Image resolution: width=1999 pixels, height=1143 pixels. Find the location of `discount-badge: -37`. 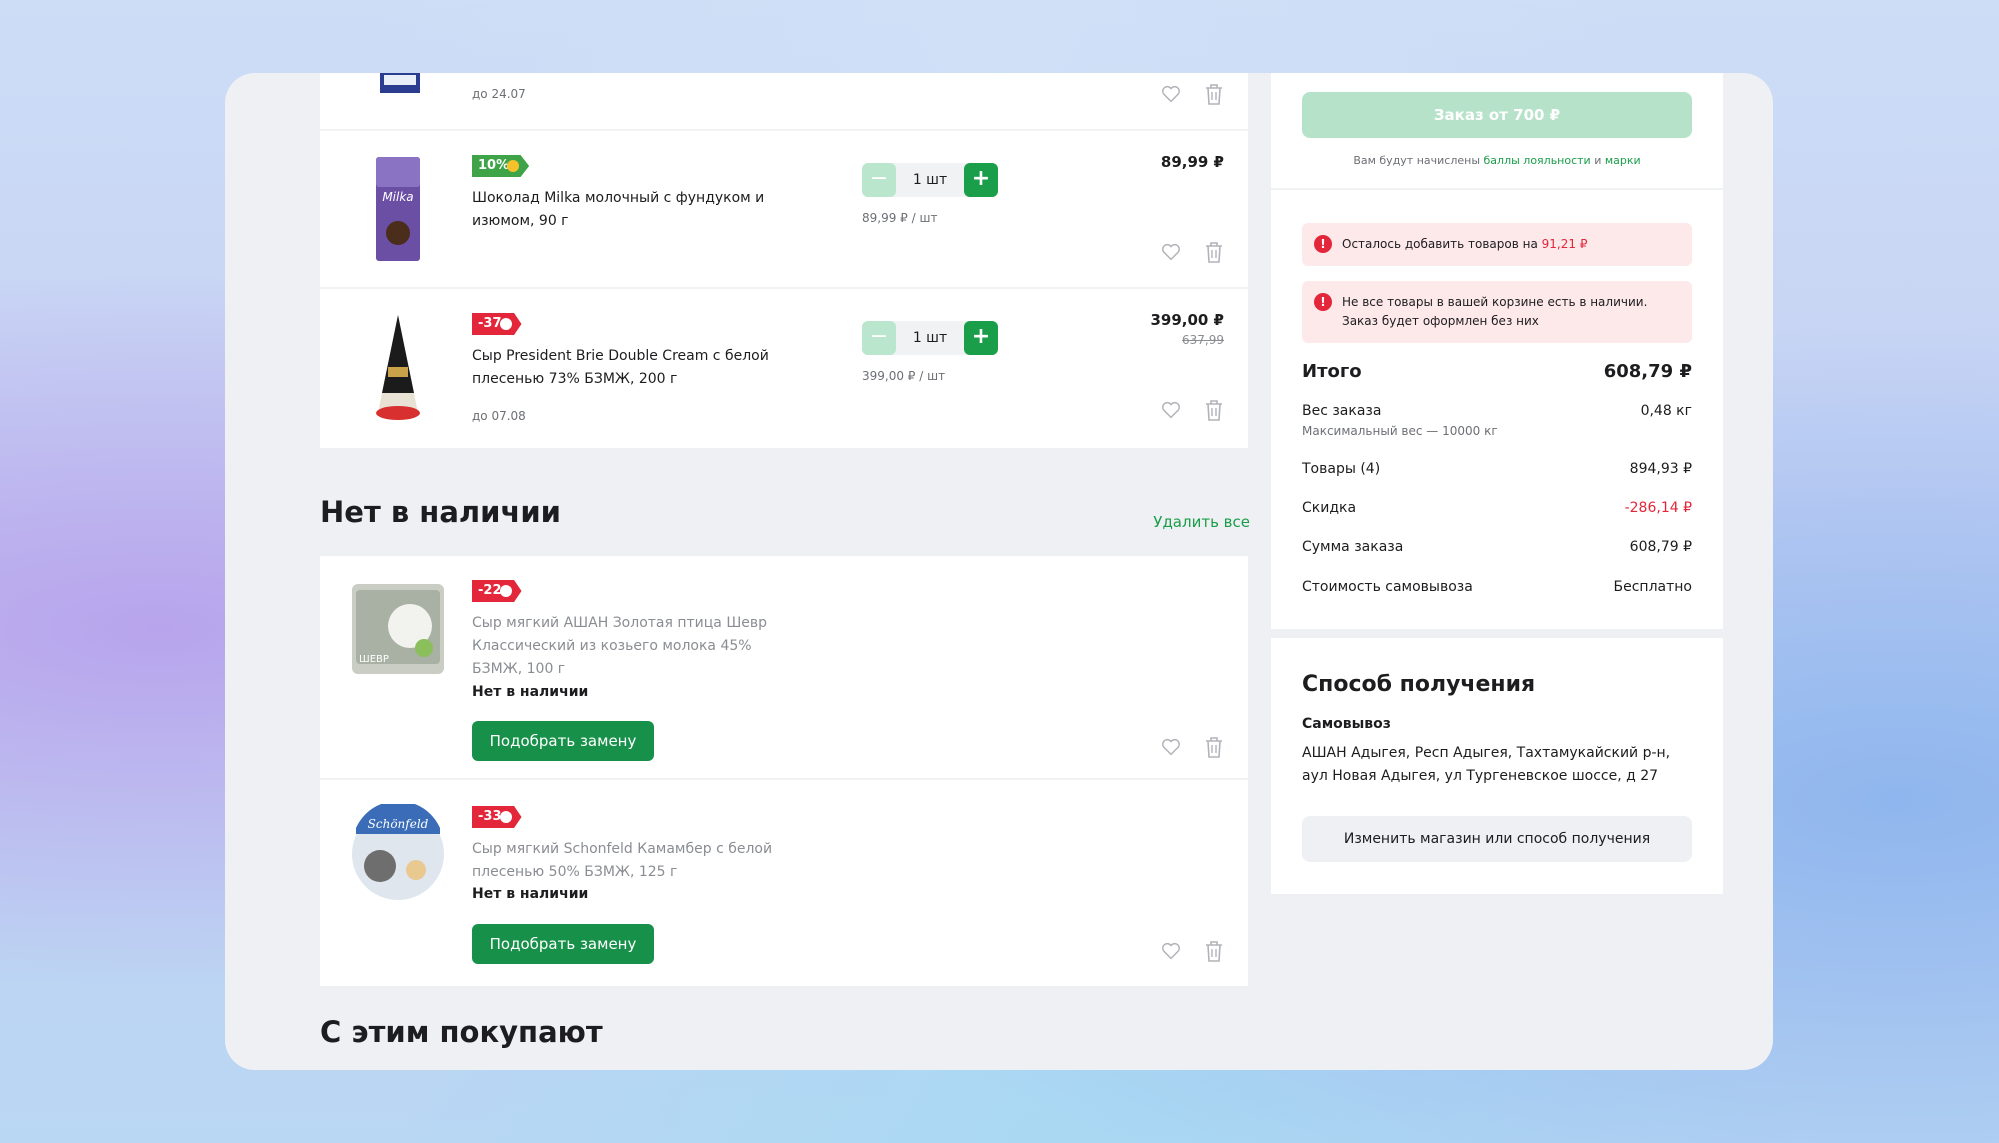

discount-badge: -37 is located at coordinates (497, 324).